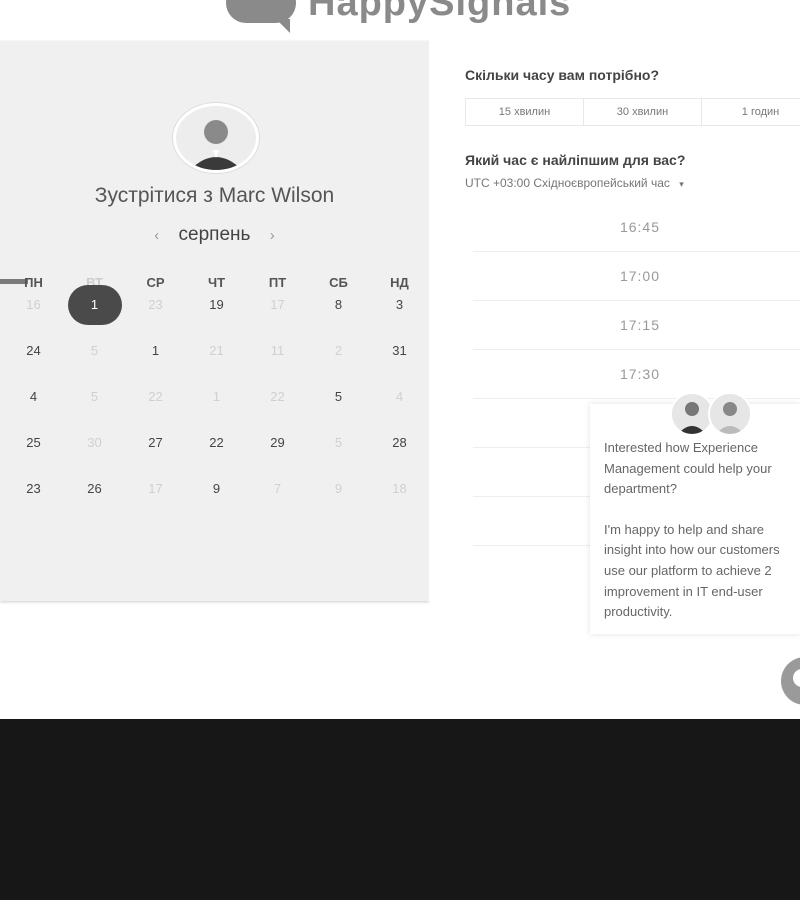 This screenshot has height=900, width=800. Describe the element at coordinates (338, 282) in the screenshot. I see `weekday-label: СБ` at that location.